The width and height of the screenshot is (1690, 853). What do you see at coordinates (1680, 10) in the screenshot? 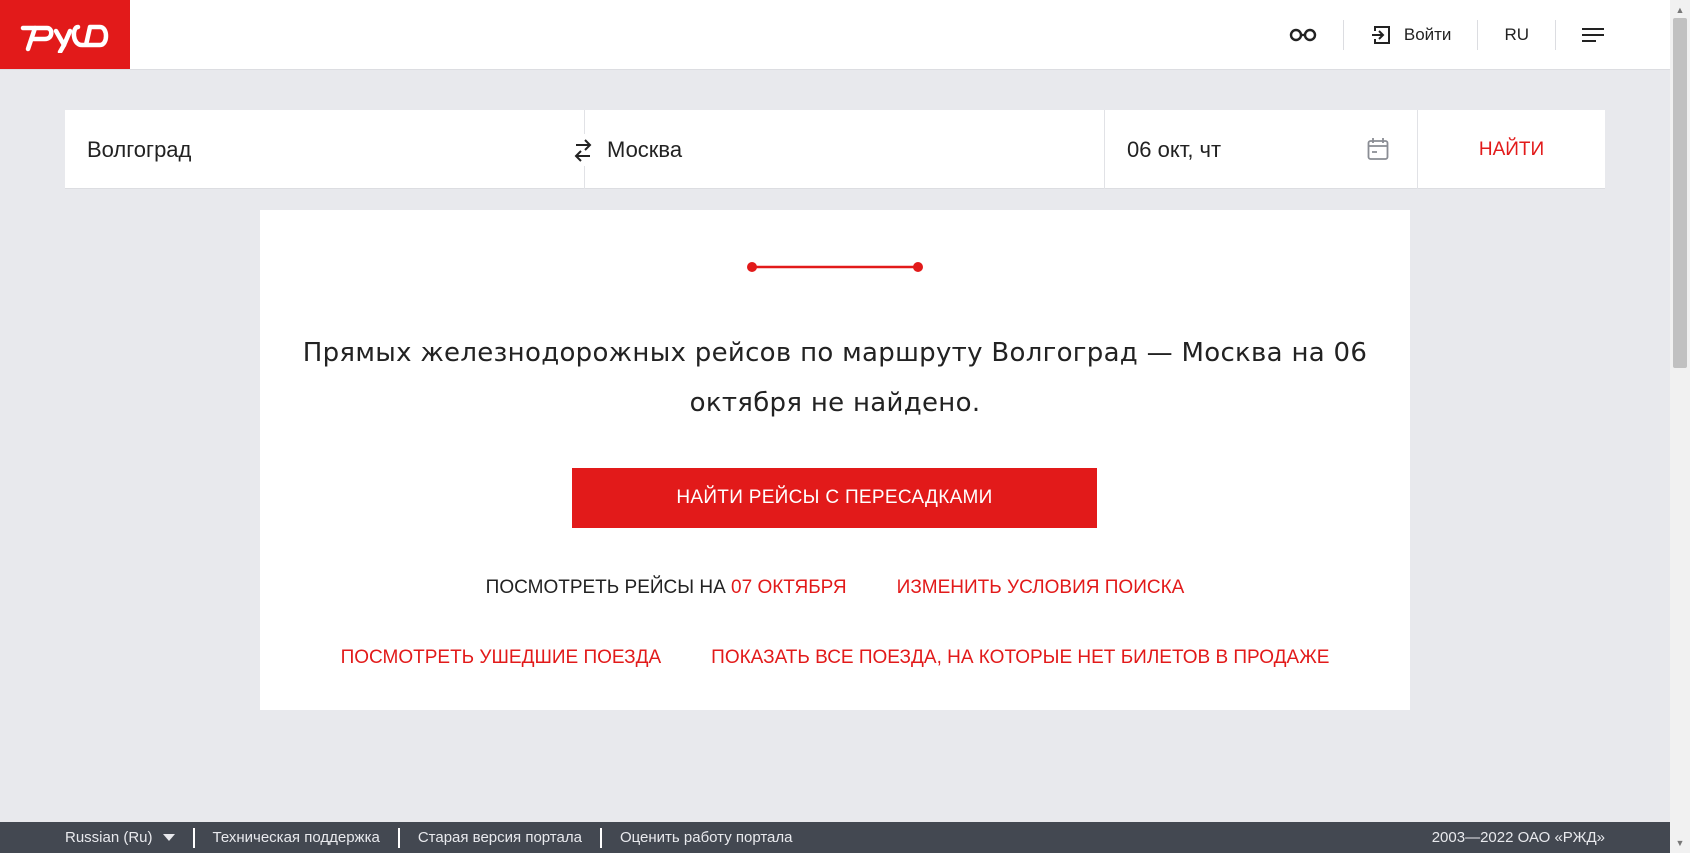
I see `scroll-up-icon: ▲` at bounding box center [1680, 10].